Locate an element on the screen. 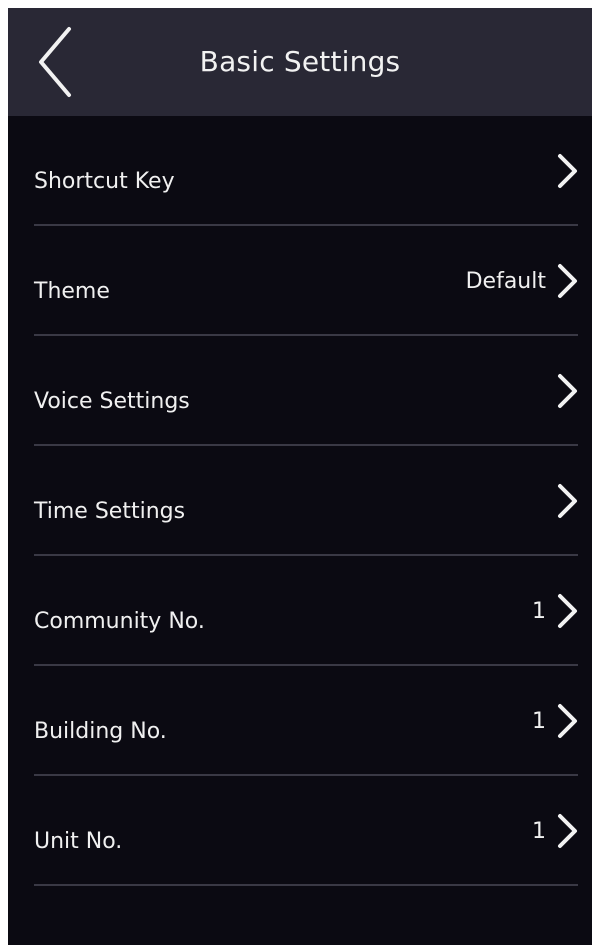 The height and width of the screenshot is (945, 600). setting-label: Unit No. is located at coordinates (78, 841).